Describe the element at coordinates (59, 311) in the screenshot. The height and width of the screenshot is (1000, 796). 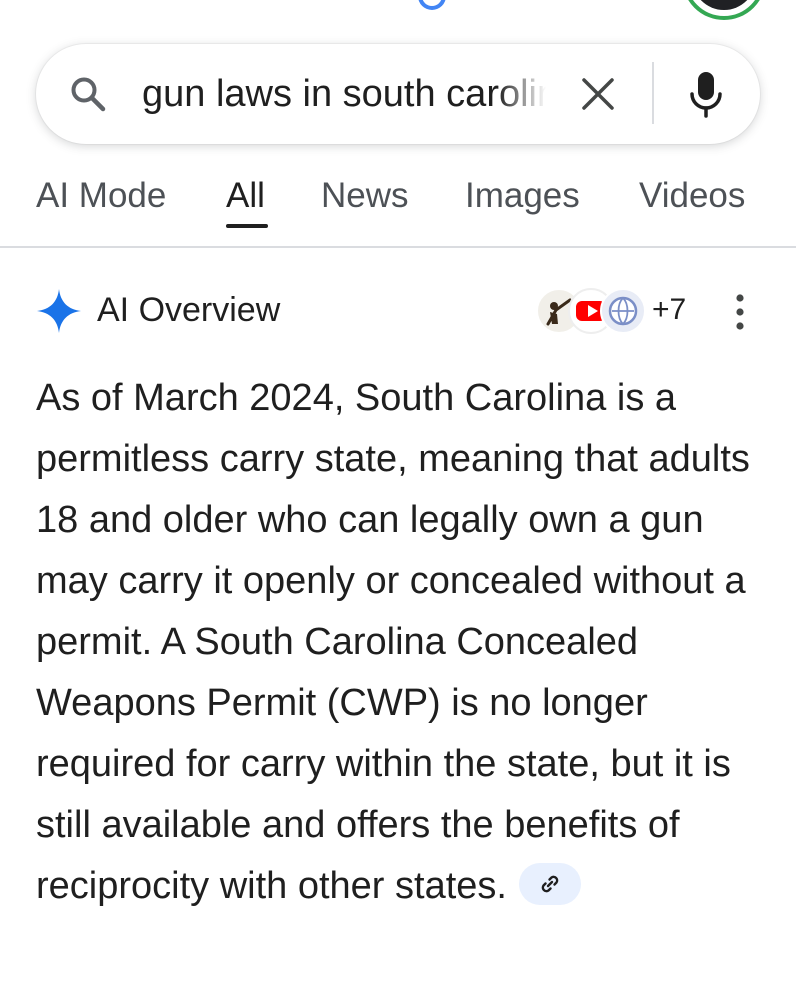
I see `sparkle-icon` at that location.